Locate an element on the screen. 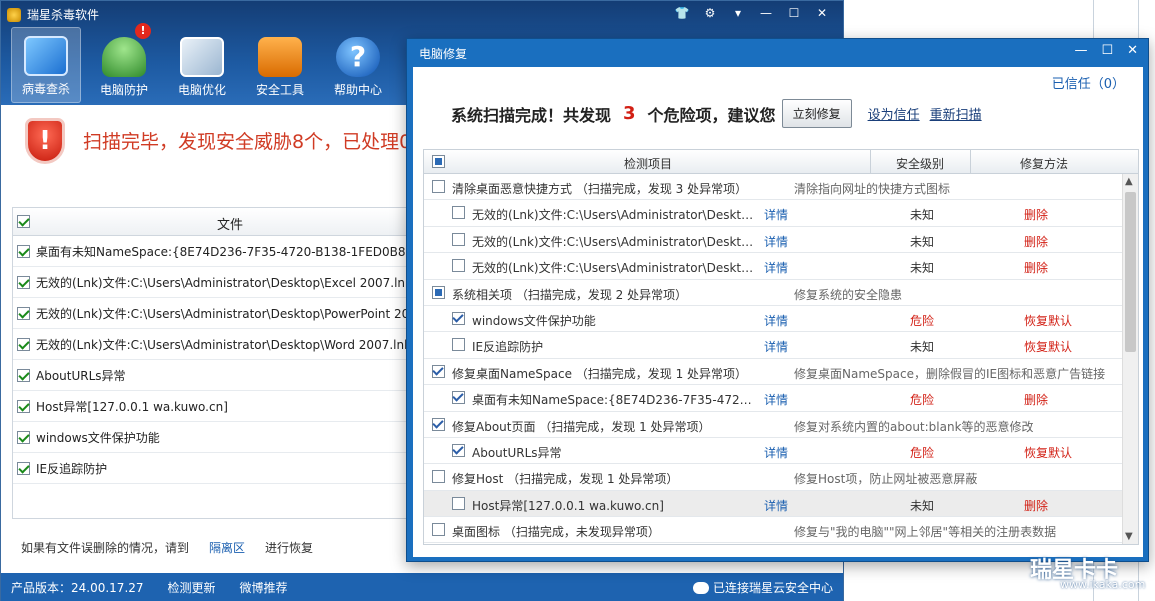  item-row: Host异常[127.0.0.1 wa.kuwo.cn] 详情 未知 删除 is located at coordinates (781, 504).